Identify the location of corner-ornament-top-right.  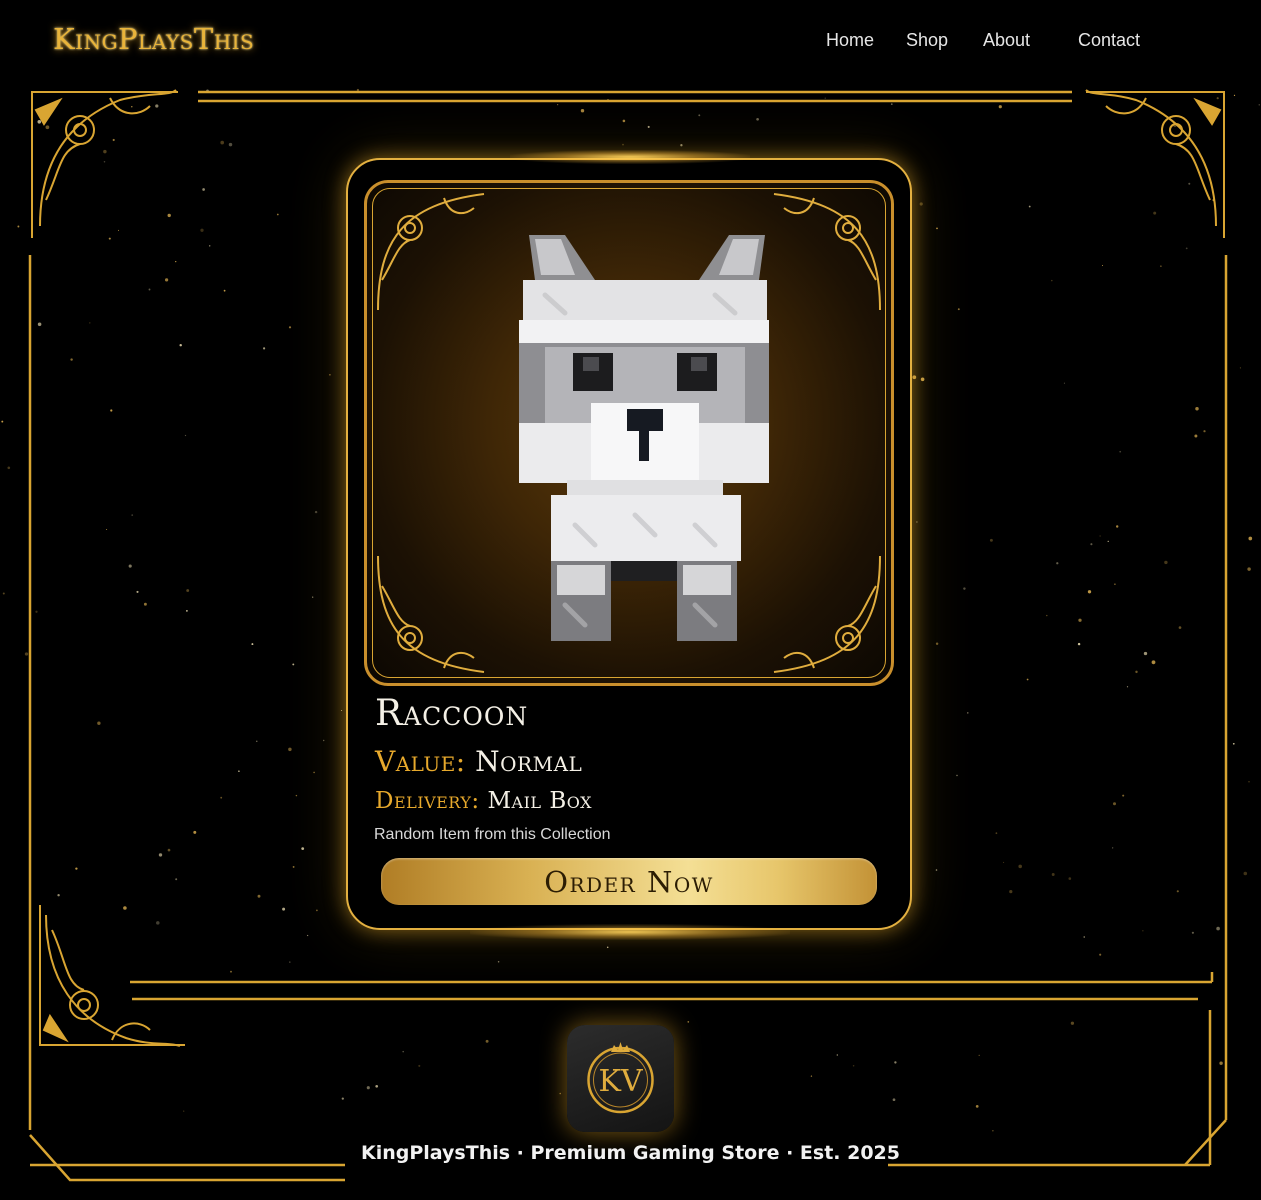
(1155, 163).